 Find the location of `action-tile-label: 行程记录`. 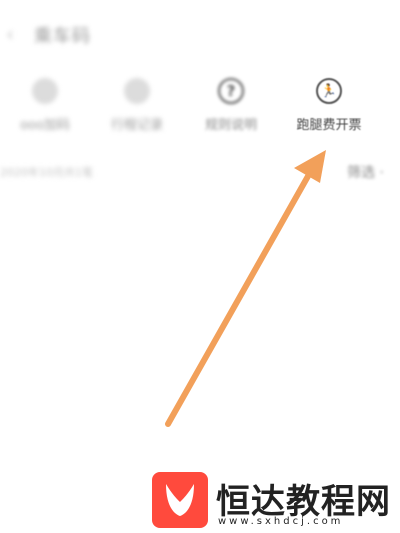

action-tile-label: 行程记录 is located at coordinates (136, 125).